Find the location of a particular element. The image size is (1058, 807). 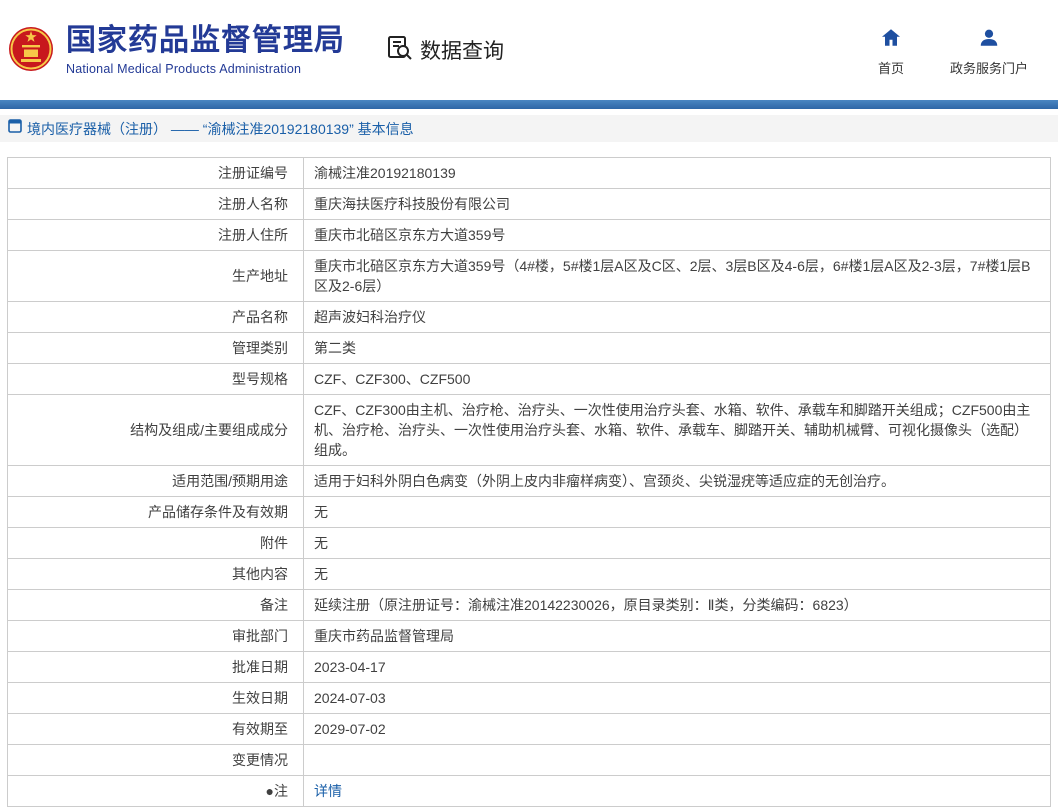

row-label: 注册人名称 is located at coordinates (155, 204).